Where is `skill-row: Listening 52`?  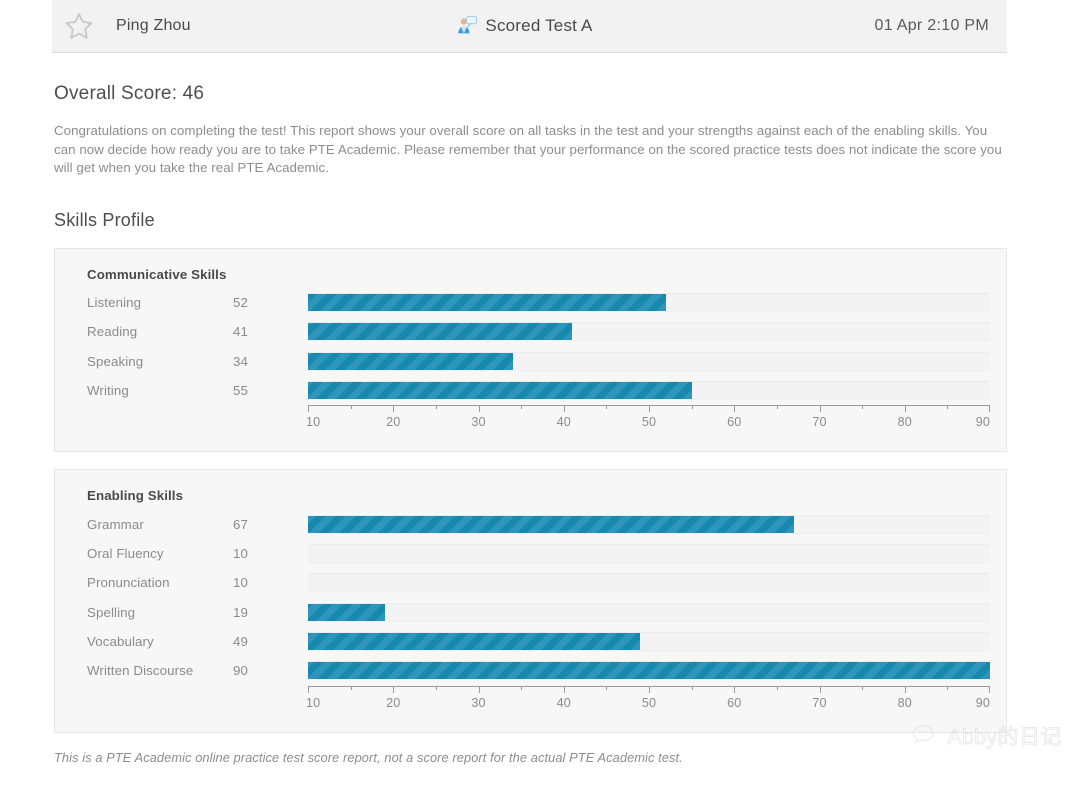
skill-row: Listening 52 is located at coordinates (530, 302).